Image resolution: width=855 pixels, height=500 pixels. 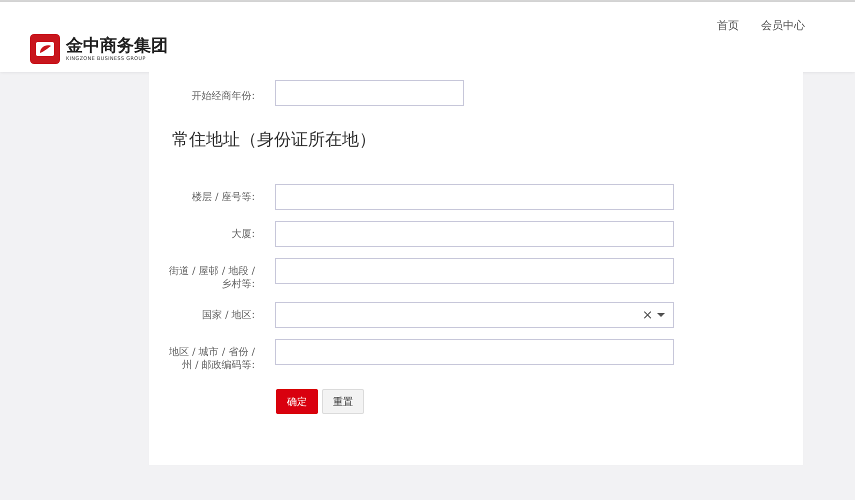 What do you see at coordinates (274, 140) in the screenshot?
I see `section-title: 常住地址（身份证所在地）` at bounding box center [274, 140].